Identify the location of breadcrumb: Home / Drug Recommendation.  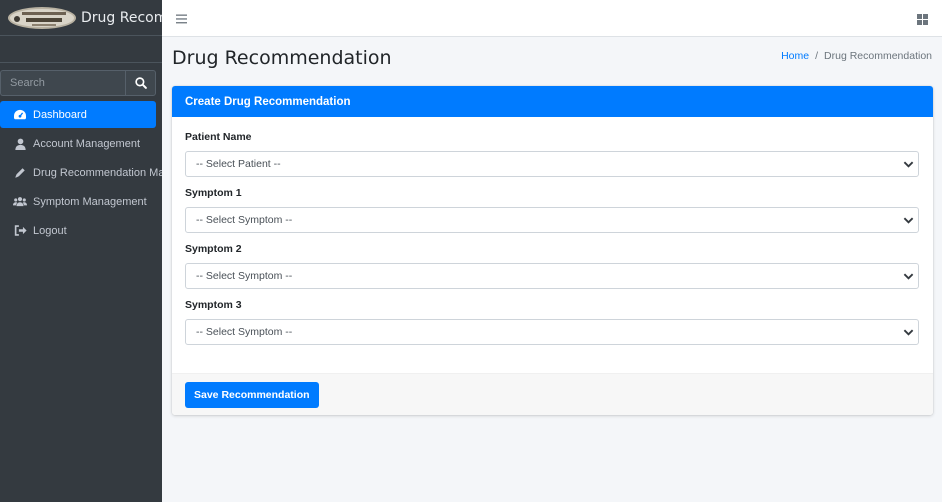
(856, 56).